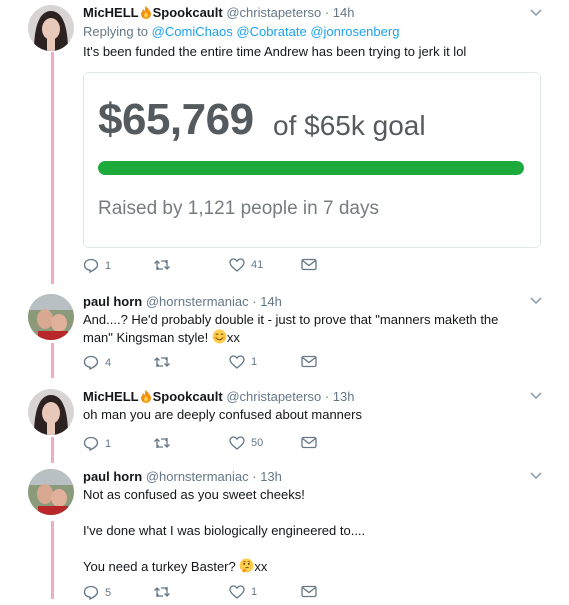 This screenshot has height=605, width=569. Describe the element at coordinates (257, 443) in the screenshot. I see `like-count: 50` at that location.